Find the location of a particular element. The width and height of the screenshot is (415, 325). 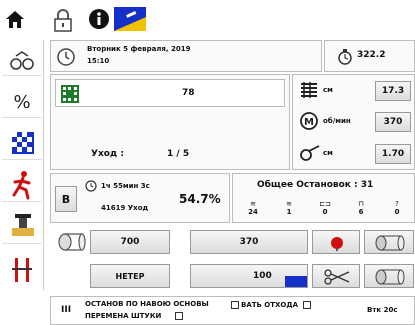

length-icon is located at coordinates (310, 153).